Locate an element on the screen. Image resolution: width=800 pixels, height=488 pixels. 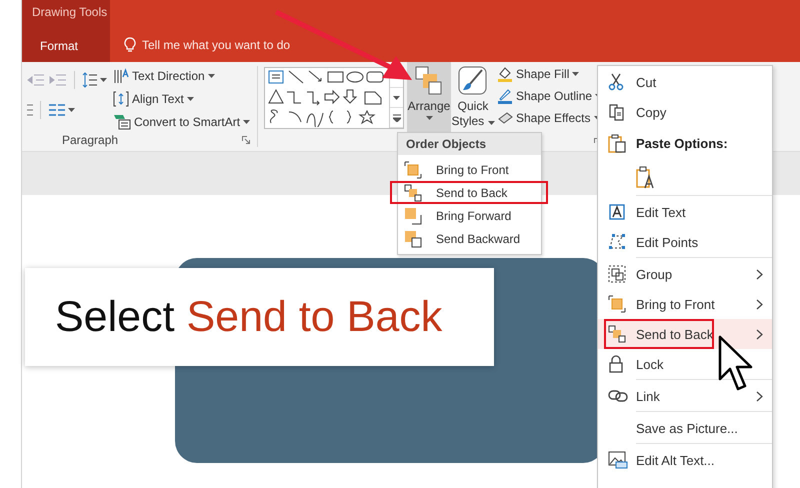
context-label: Drawing Tools is located at coordinates (70, 12).